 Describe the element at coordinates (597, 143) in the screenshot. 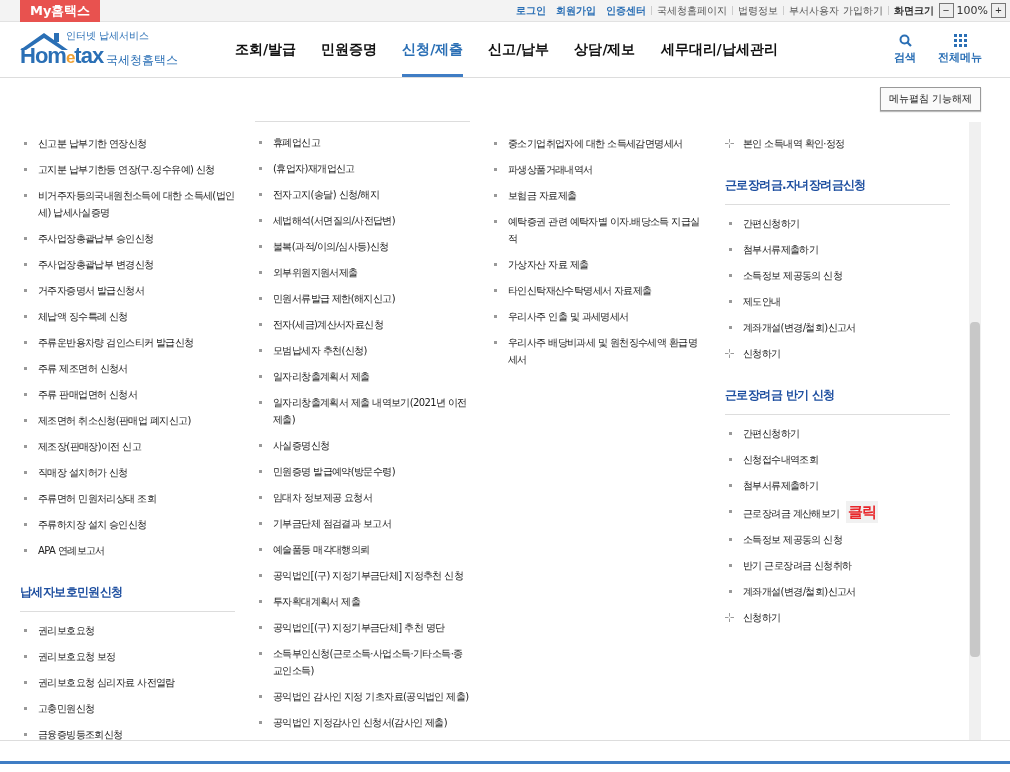

I see `menu-item: 중소기업취업자에 대한 소득세감면명세서` at that location.